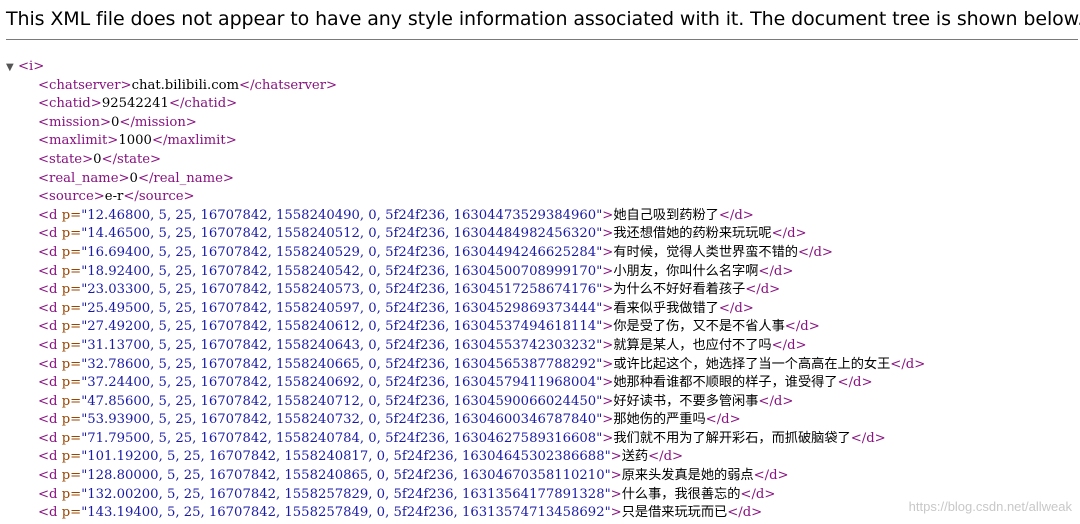 The image size is (1080, 524). Describe the element at coordinates (135, 104) in the screenshot. I see `element-text: 92542241` at that location.